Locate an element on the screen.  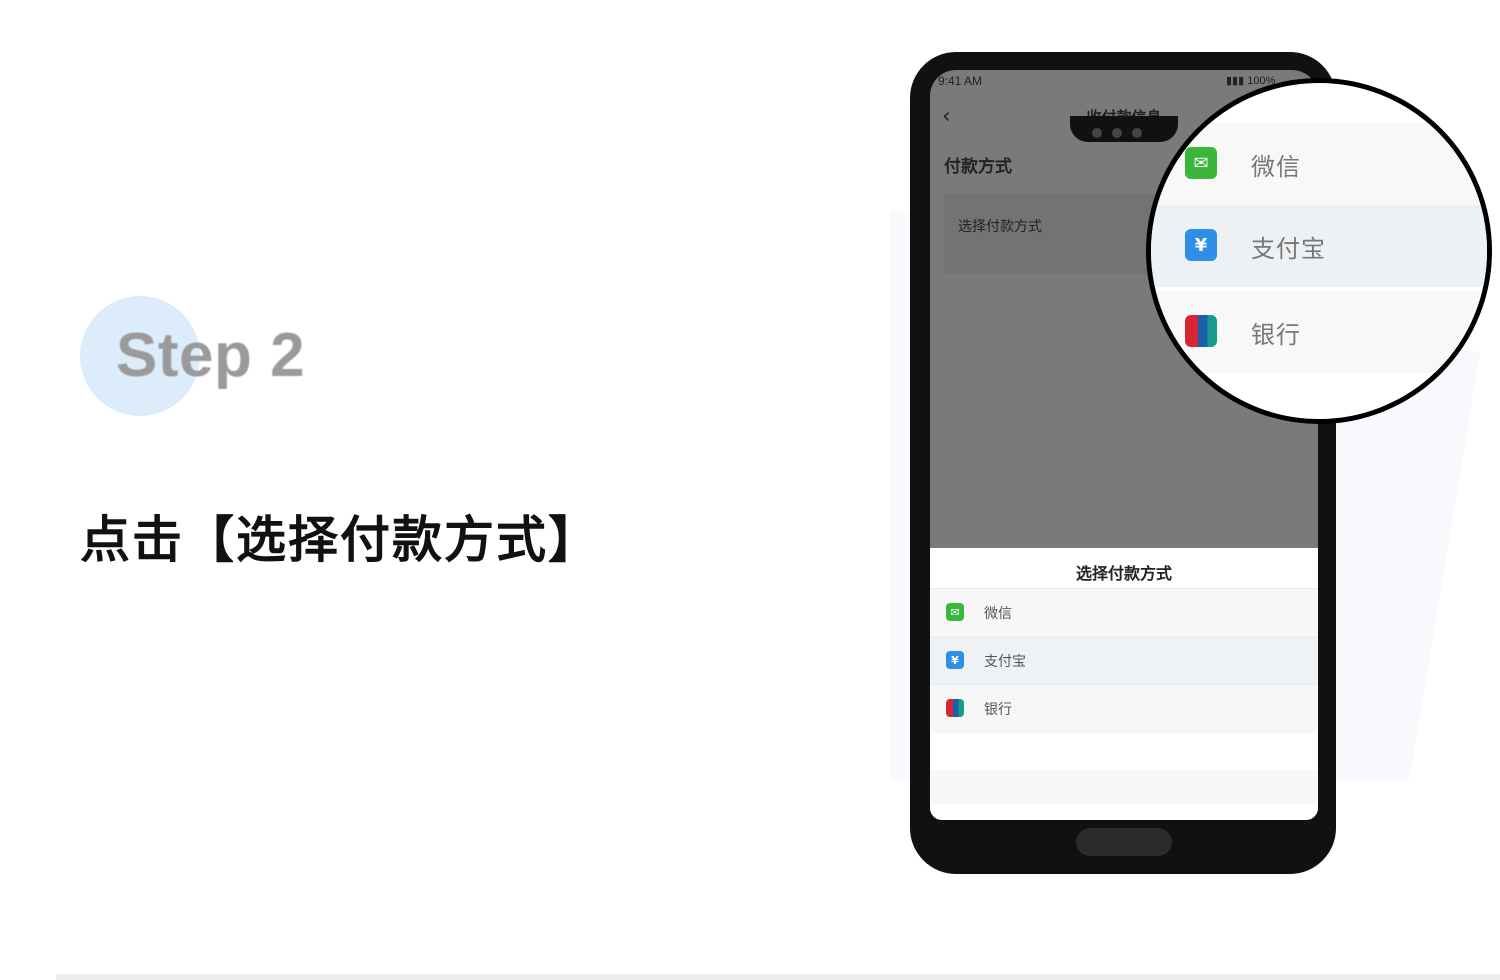
select-placeholder: 选择付款方式 is located at coordinates (1000, 227).